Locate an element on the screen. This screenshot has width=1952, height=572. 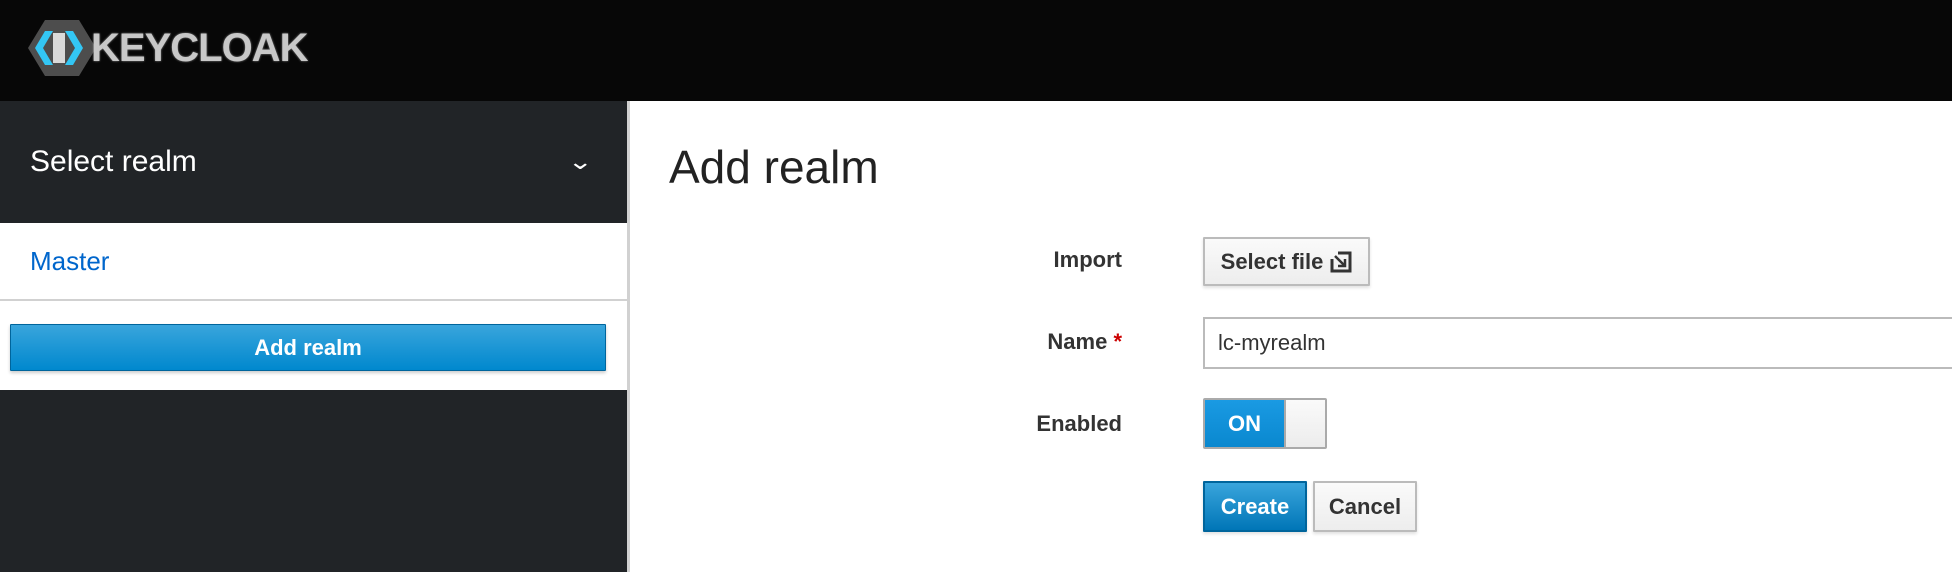
page-title: Add realm is located at coordinates (774, 167).